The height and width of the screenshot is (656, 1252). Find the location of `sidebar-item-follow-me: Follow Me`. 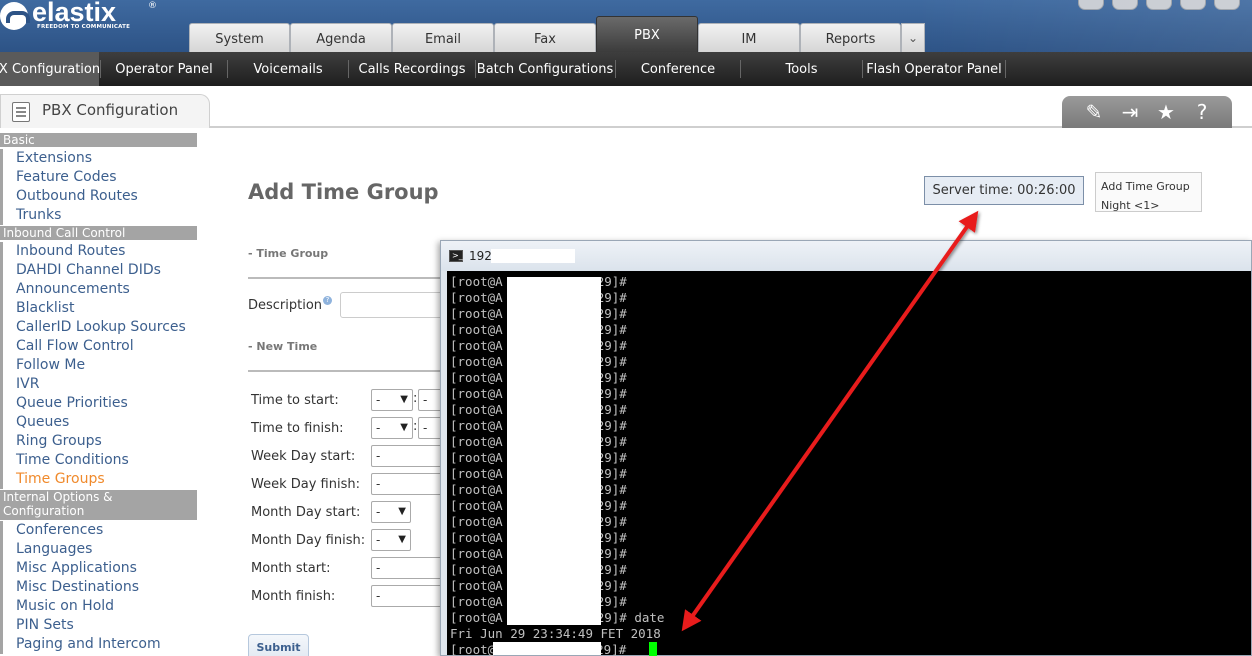

sidebar-item-follow-me: Follow Me is located at coordinates (98, 365).